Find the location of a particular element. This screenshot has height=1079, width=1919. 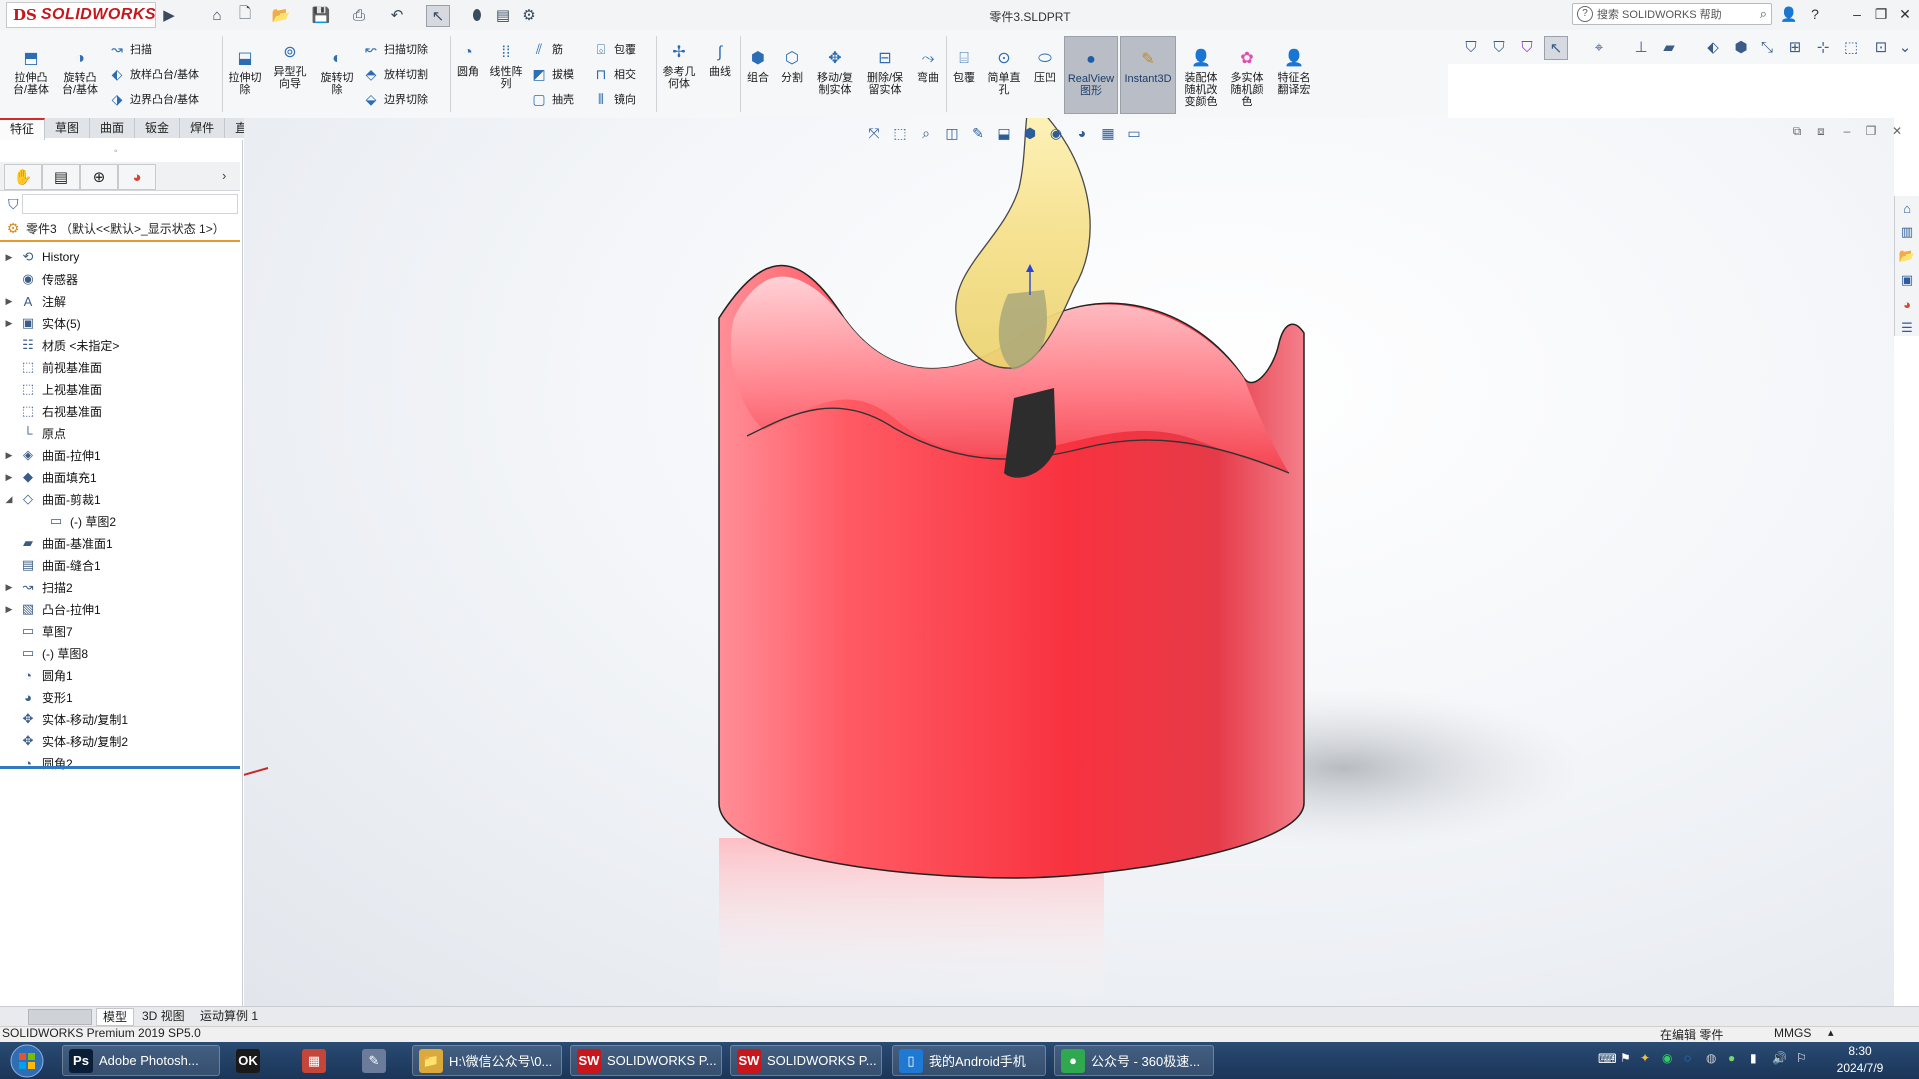

notification-icon: ⚐ is located at coordinates (1801, 1058).